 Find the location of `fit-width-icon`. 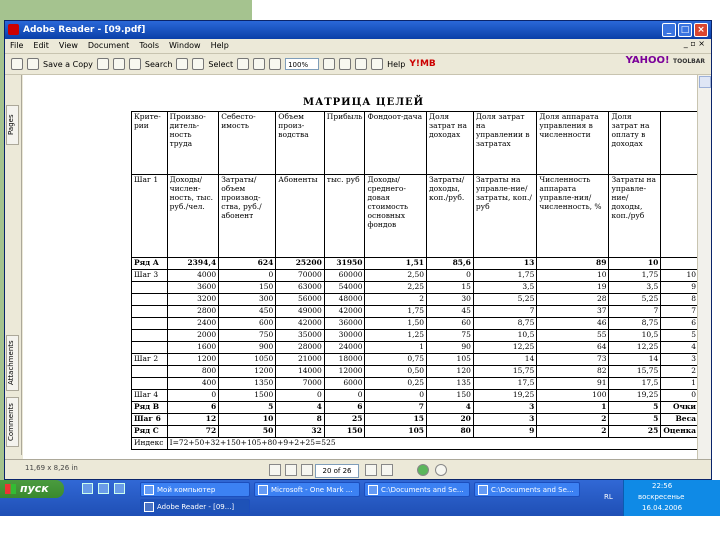

fit-width-icon is located at coordinates (361, 64).